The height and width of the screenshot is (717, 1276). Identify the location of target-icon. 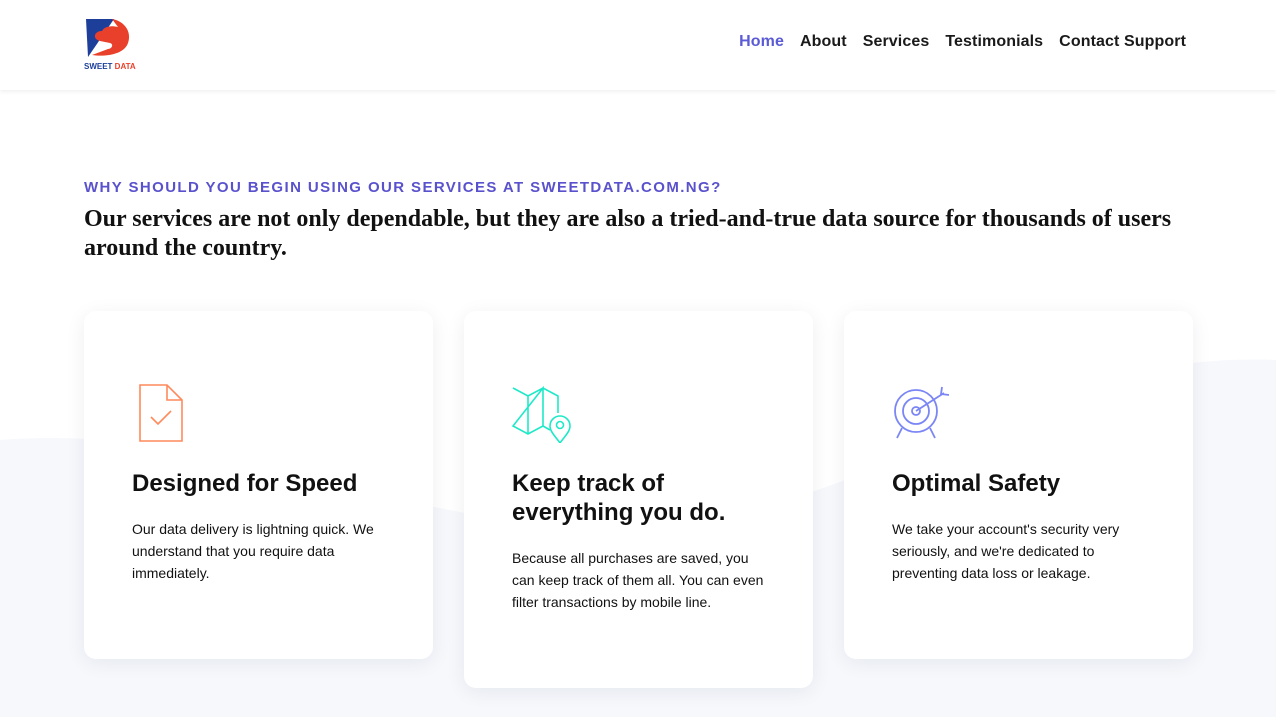
(922, 412).